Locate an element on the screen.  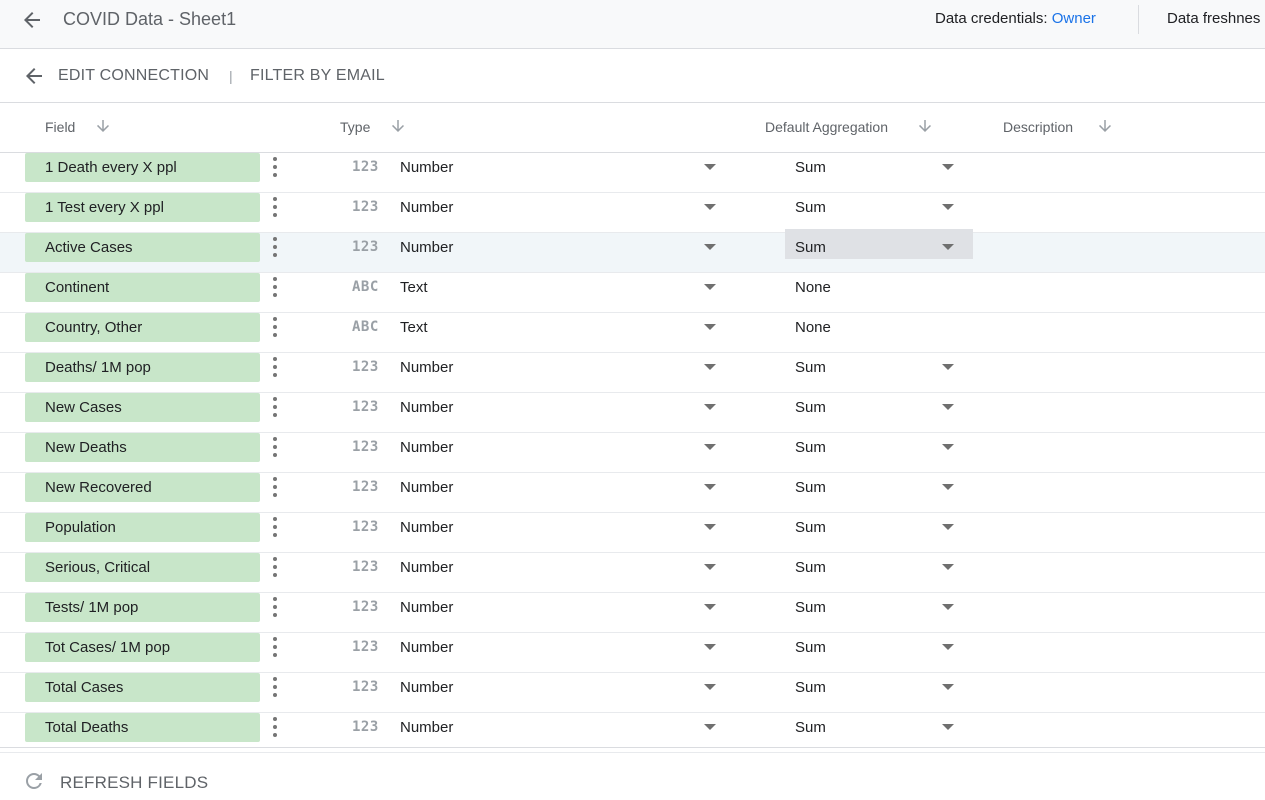
edit-connection-back-icon is located at coordinates (34, 76).